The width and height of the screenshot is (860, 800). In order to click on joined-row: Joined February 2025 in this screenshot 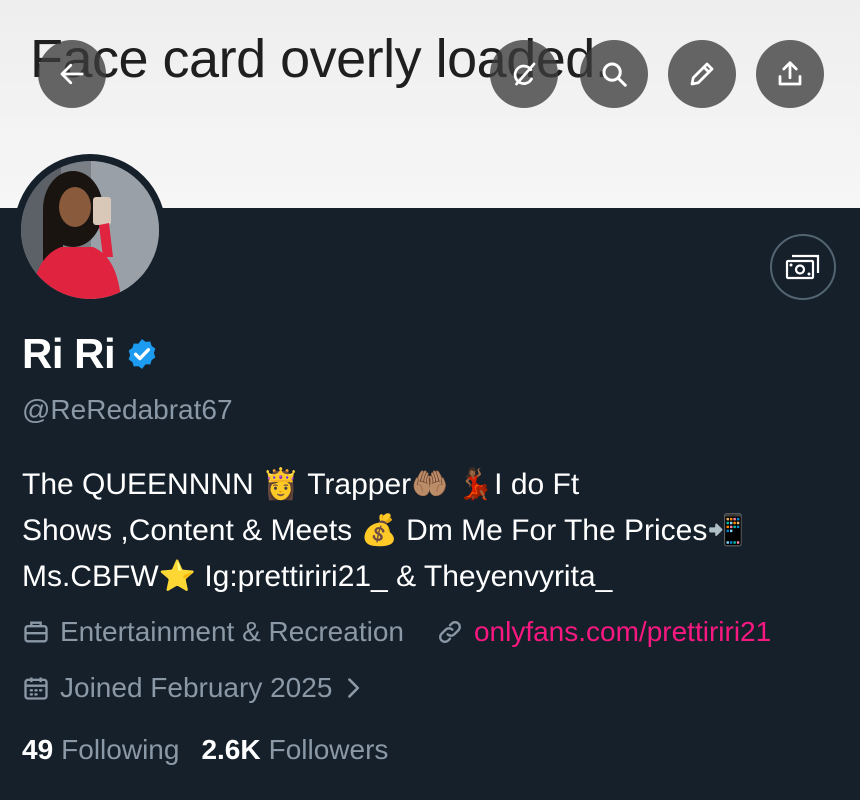, I will do `click(197, 688)`.